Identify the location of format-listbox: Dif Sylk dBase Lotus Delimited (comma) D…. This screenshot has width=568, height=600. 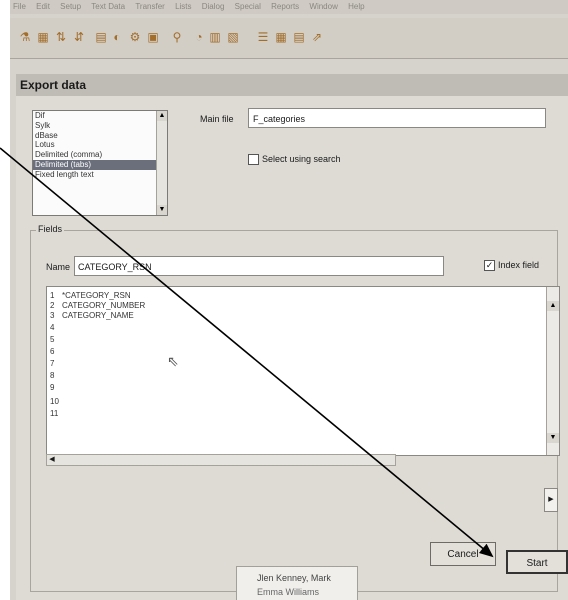
(100, 163).